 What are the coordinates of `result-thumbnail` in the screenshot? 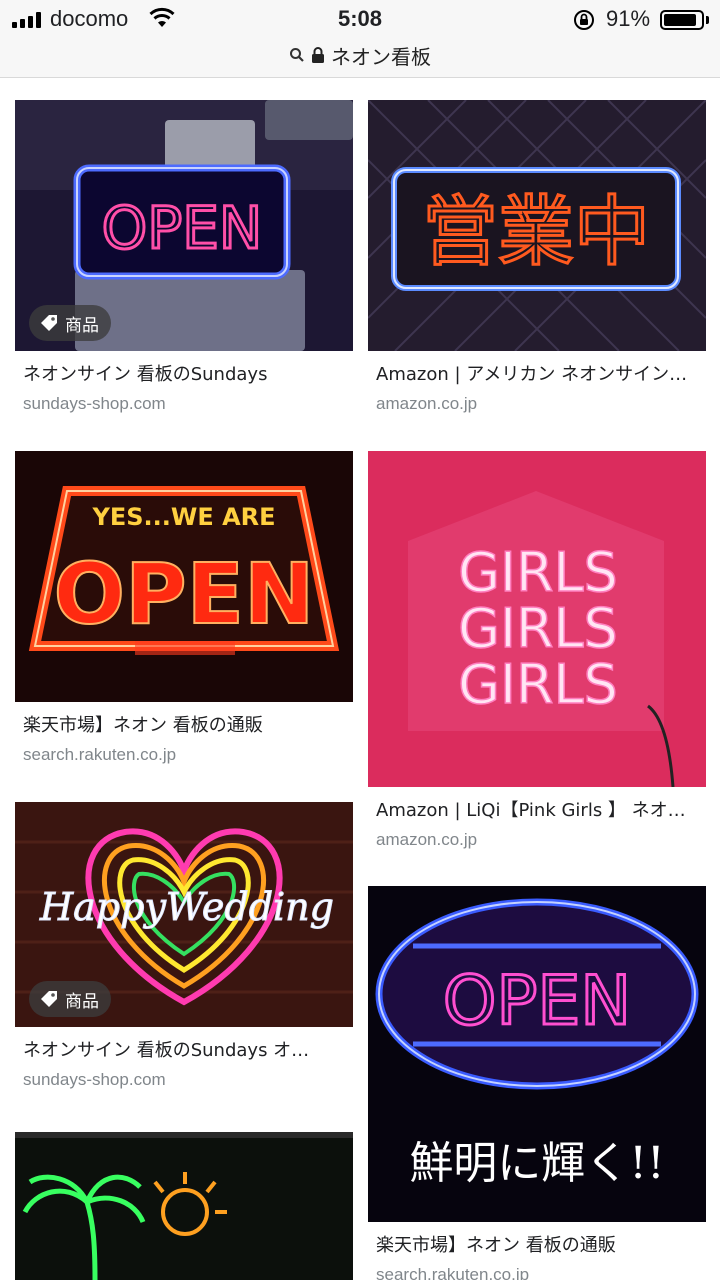 It's located at (184, 1206).